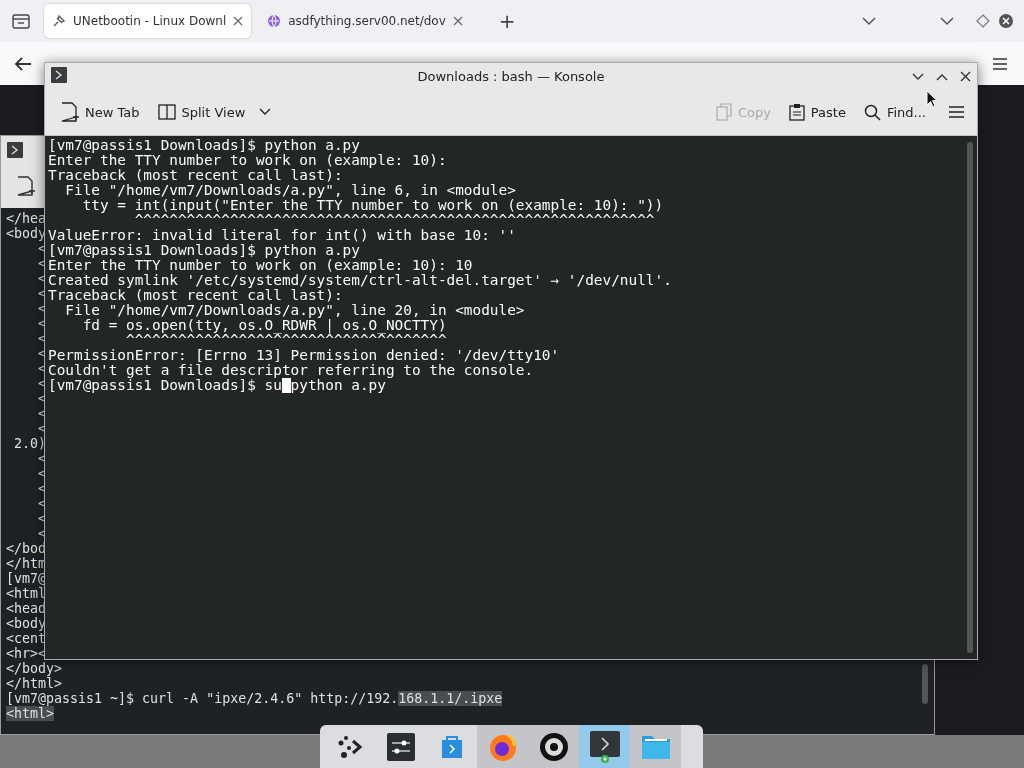 The width and height of the screenshot is (1024, 768). Describe the element at coordinates (30, 713) in the screenshot. I see `terminal-text: <html>` at that location.